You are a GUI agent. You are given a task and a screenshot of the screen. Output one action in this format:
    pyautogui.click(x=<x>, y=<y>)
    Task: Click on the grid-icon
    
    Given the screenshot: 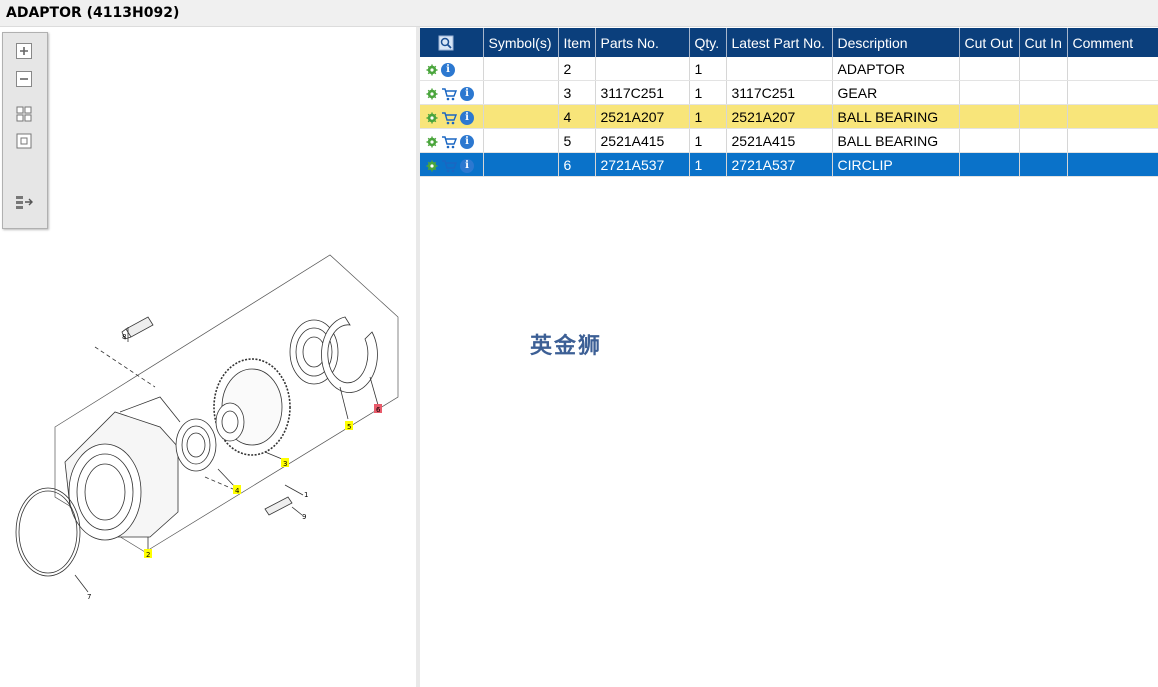 What is the action you would take?
    pyautogui.click(x=24, y=114)
    